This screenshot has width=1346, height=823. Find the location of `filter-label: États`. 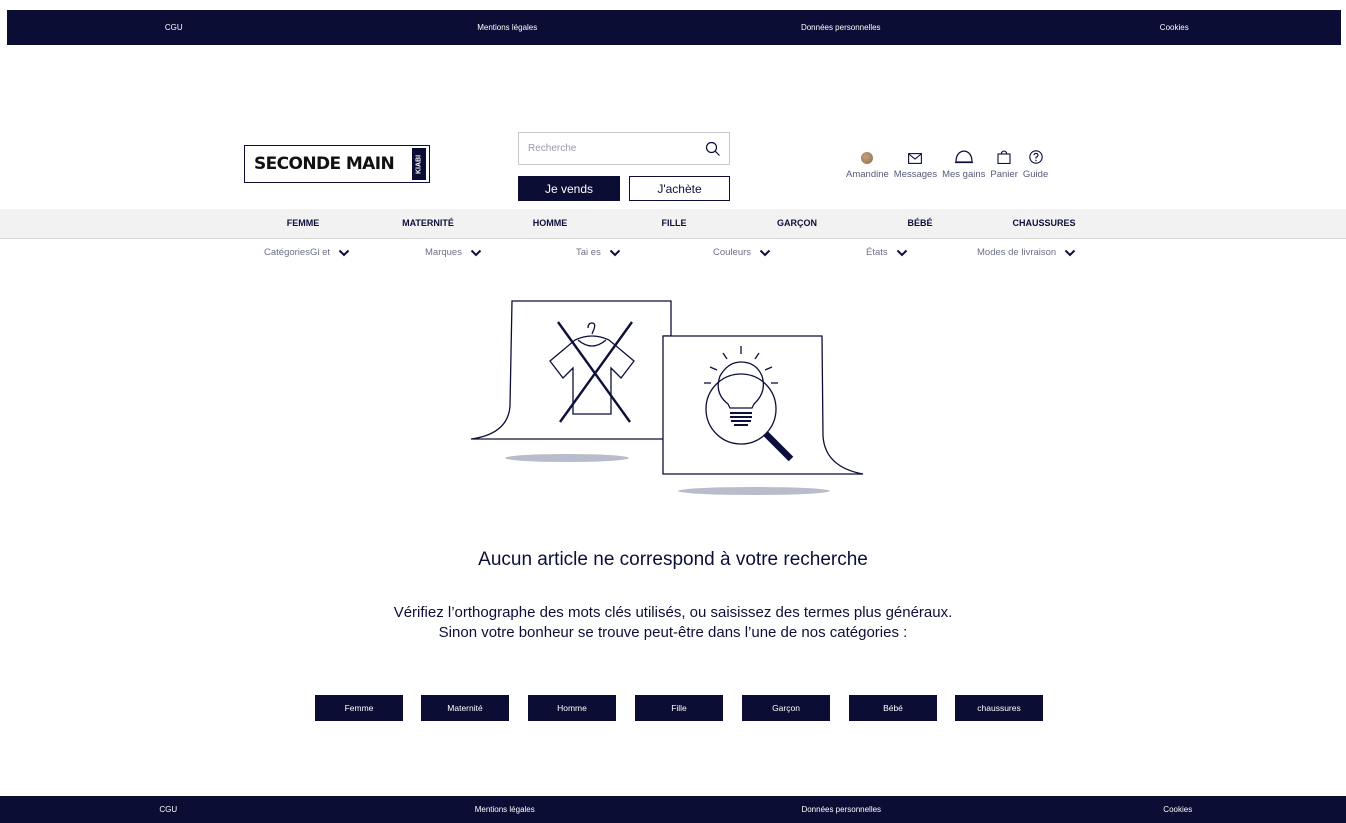

filter-label: États is located at coordinates (877, 252).